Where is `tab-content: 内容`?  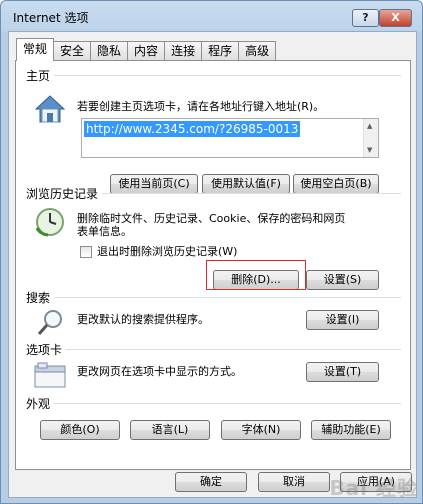
tab-content: 内容 is located at coordinates (146, 51).